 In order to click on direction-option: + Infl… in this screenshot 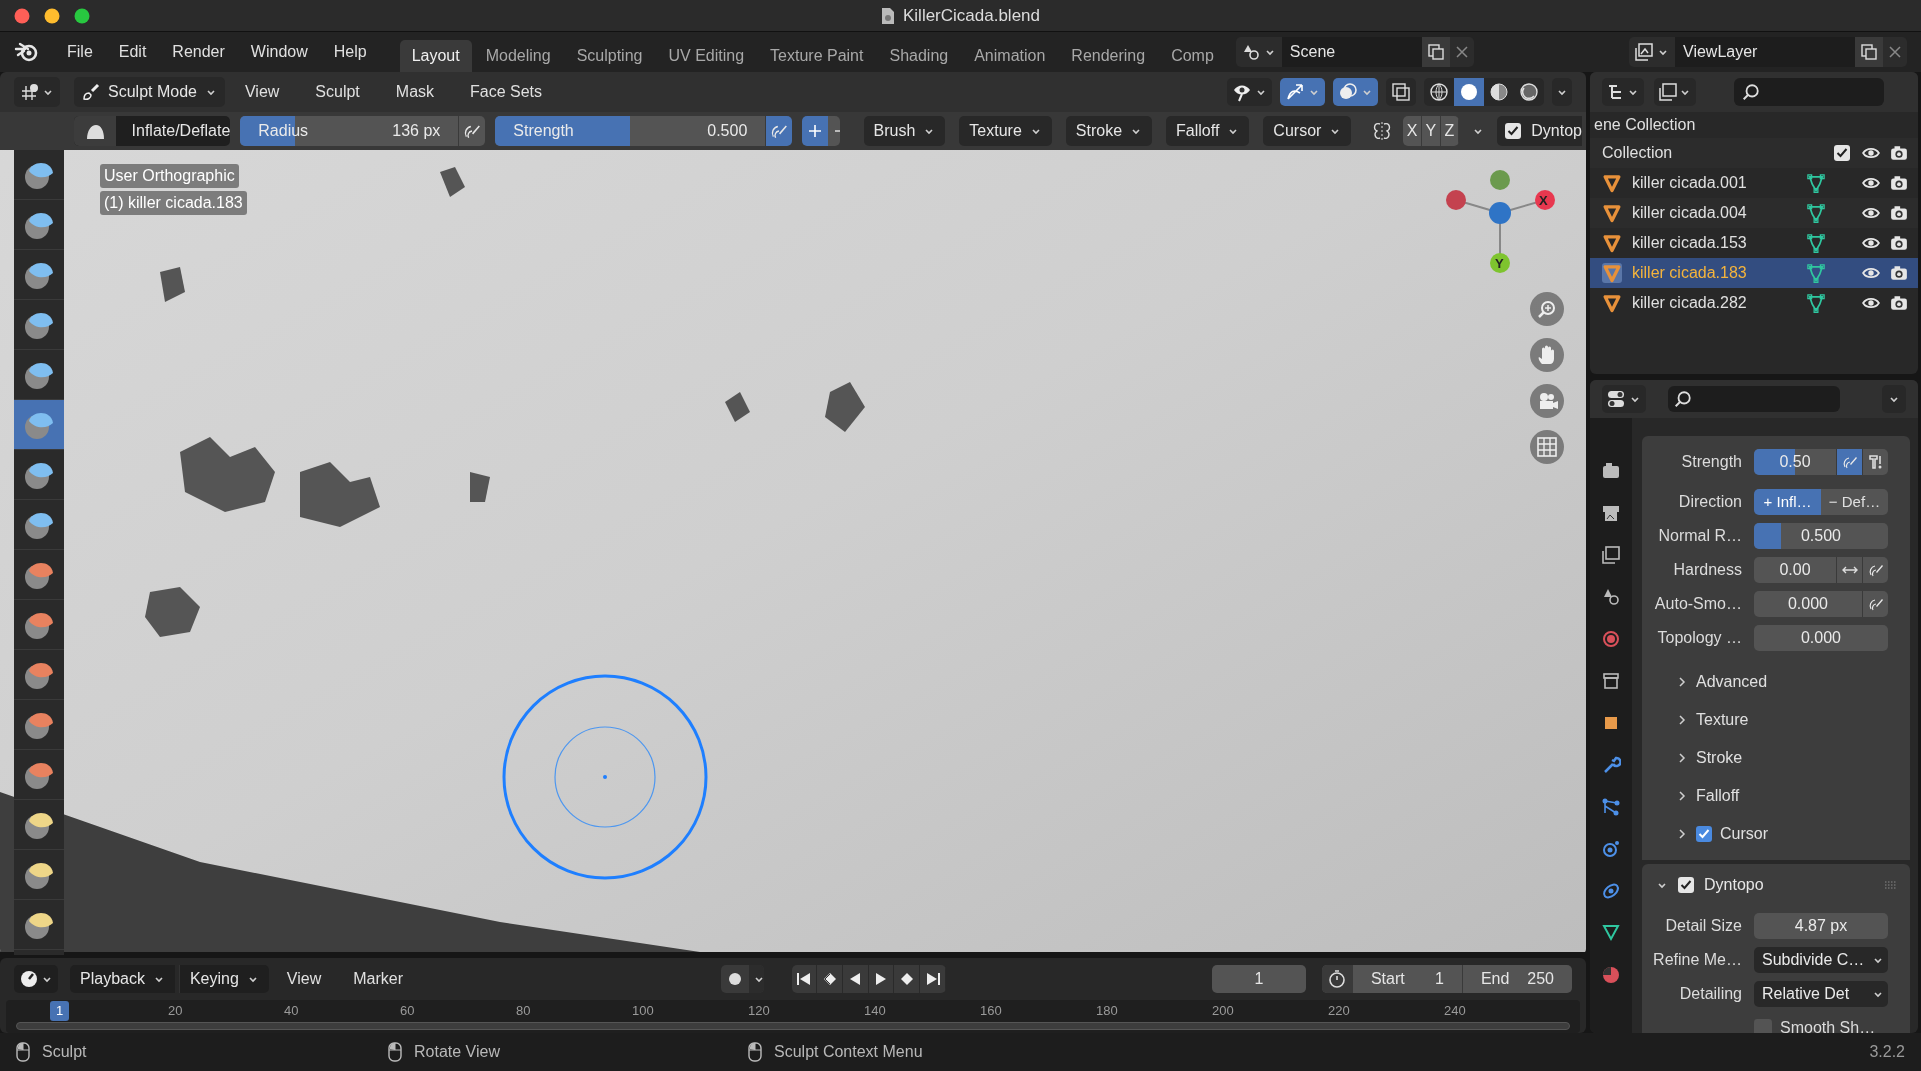, I will do `click(1787, 502)`.